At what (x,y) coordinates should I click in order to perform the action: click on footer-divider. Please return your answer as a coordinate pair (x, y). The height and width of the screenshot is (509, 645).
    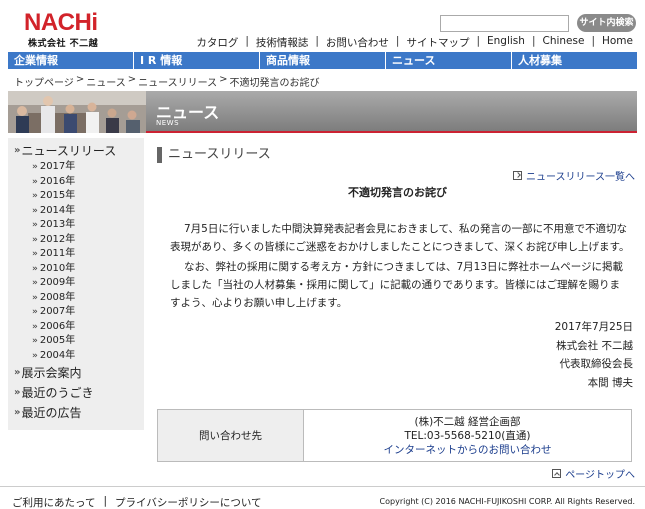
    Looking at the image, I should click on (322, 486).